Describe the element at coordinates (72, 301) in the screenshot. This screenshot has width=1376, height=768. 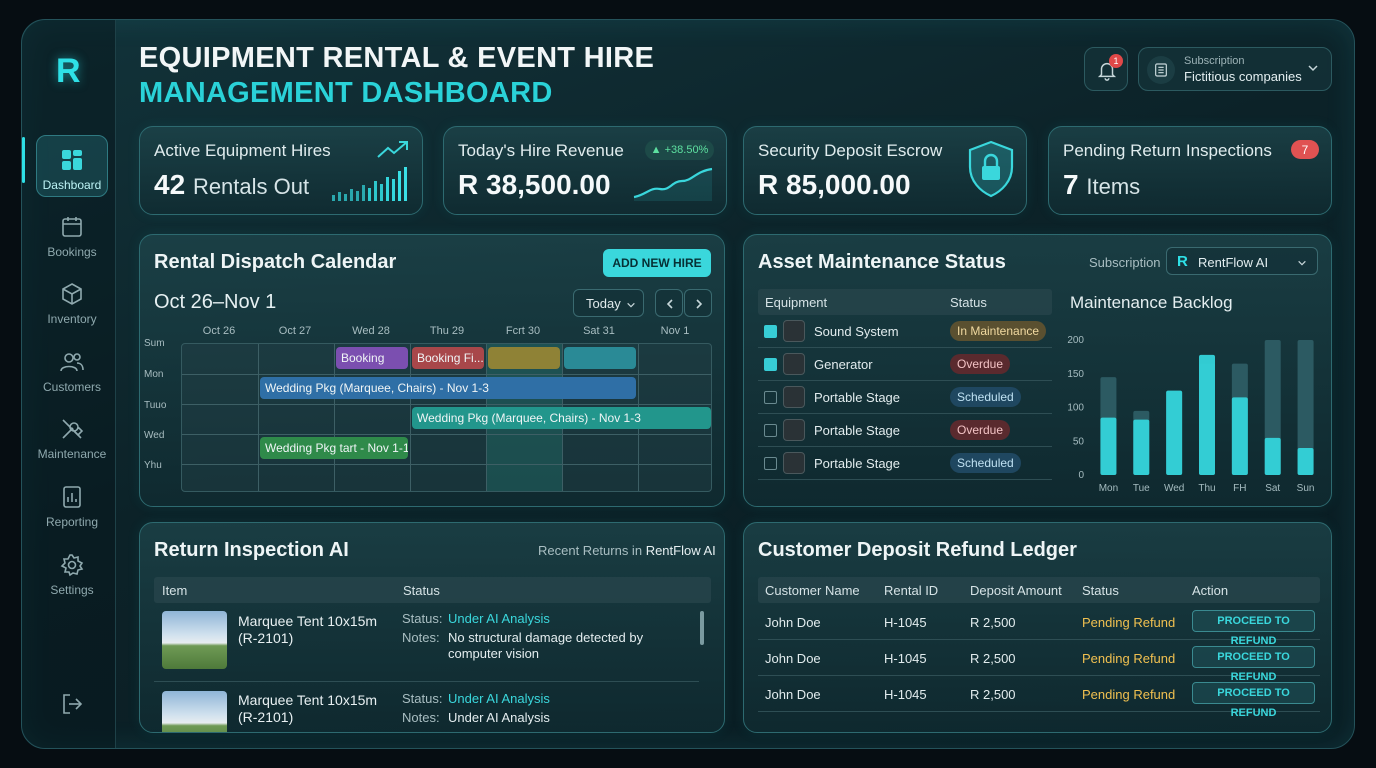
I see `sidebar-item-inventory: Inventory` at that location.